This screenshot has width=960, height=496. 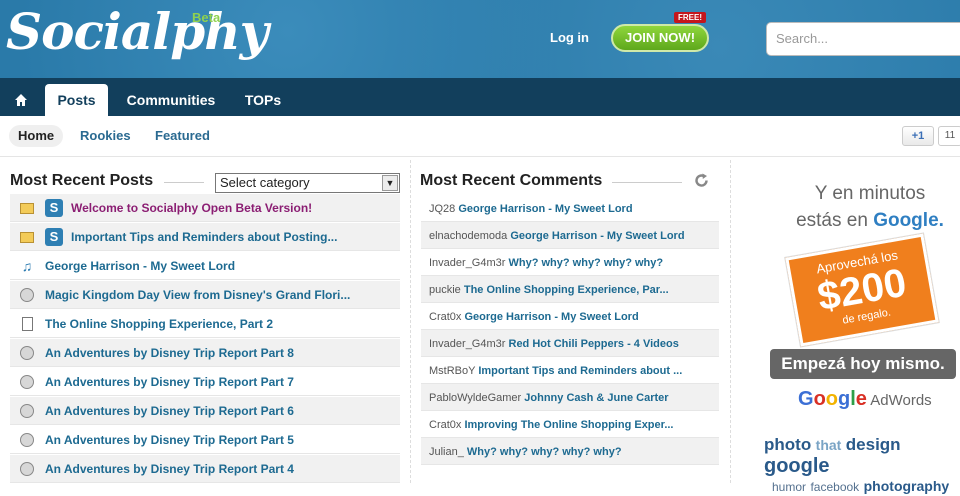 What do you see at coordinates (701, 180) in the screenshot?
I see `refresh-icon` at bounding box center [701, 180].